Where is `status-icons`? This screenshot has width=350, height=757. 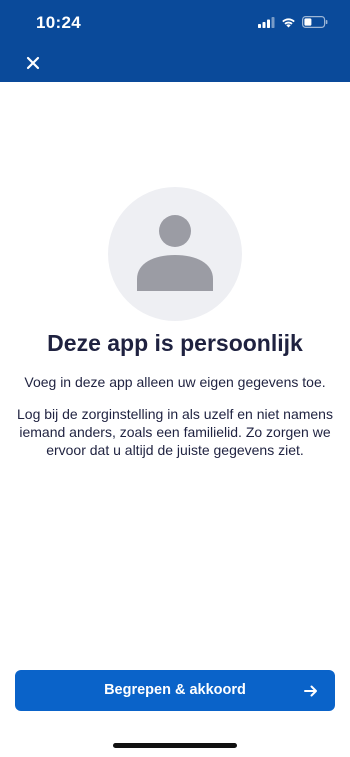
status-icons is located at coordinates (293, 22).